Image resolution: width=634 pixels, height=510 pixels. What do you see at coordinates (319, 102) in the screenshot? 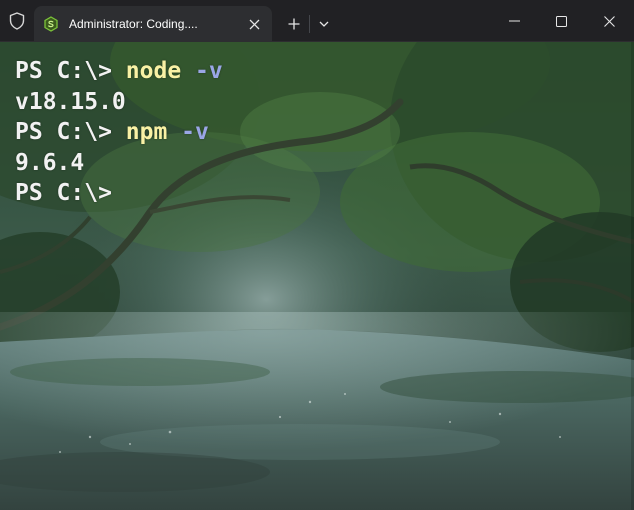
I see `terminal-line: v18.15.0` at bounding box center [319, 102].